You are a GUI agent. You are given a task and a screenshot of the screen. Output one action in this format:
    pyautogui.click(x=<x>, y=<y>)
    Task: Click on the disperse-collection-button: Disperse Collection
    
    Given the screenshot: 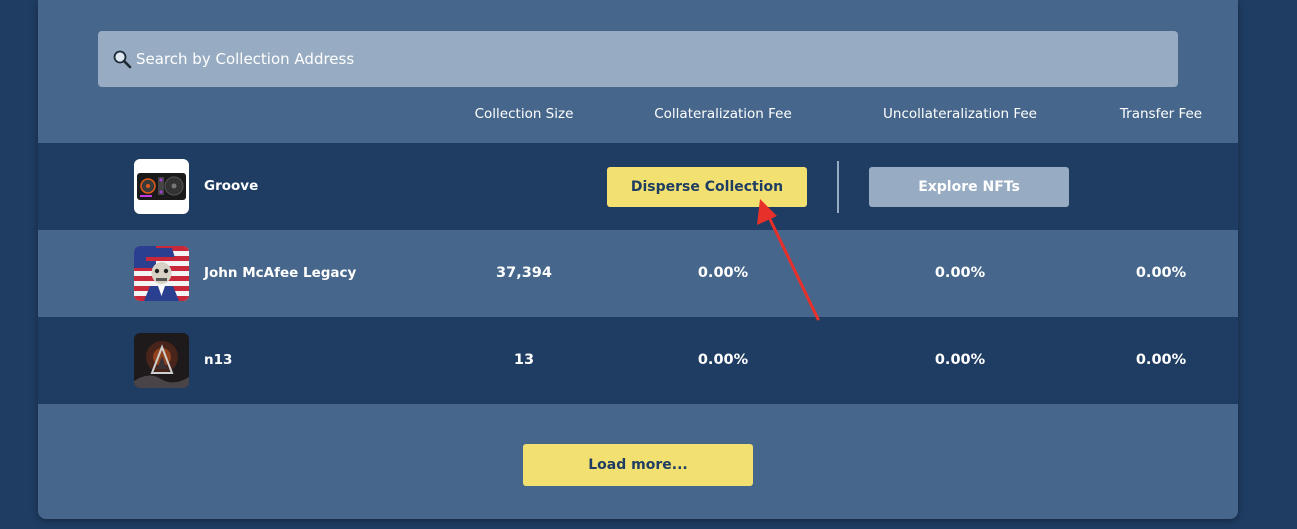 What is the action you would take?
    pyautogui.click(x=707, y=187)
    